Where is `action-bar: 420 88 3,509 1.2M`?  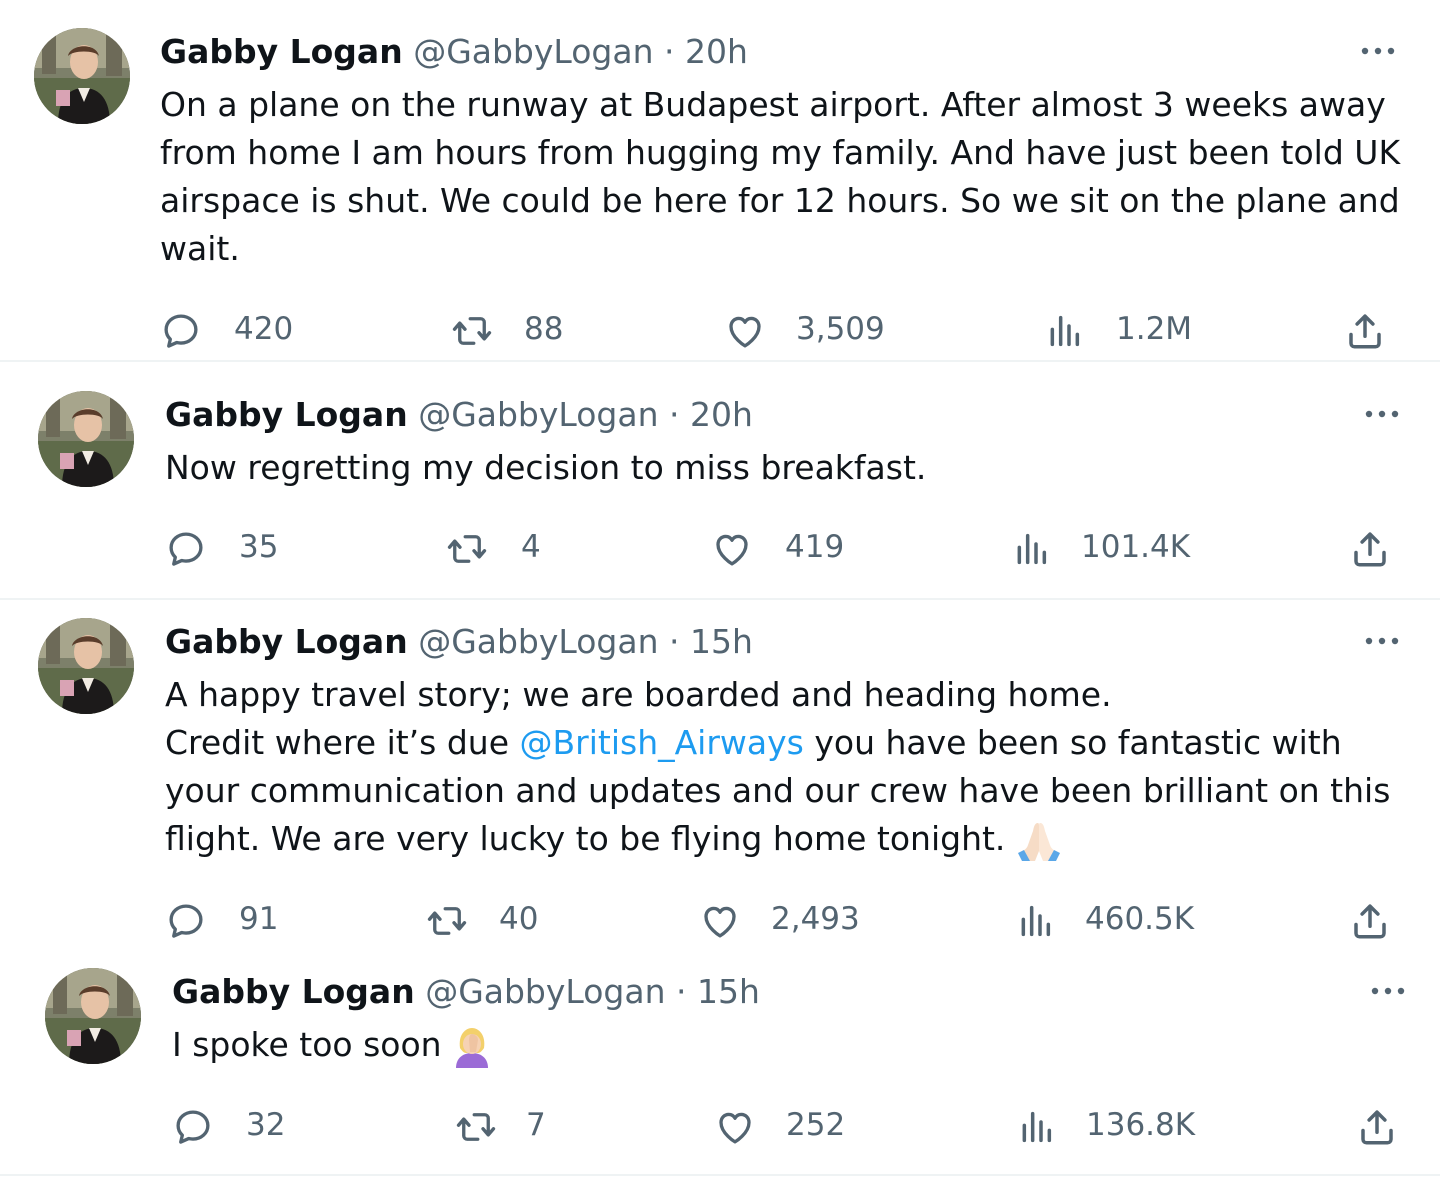 action-bar: 420 88 3,509 1.2M is located at coordinates (780, 328).